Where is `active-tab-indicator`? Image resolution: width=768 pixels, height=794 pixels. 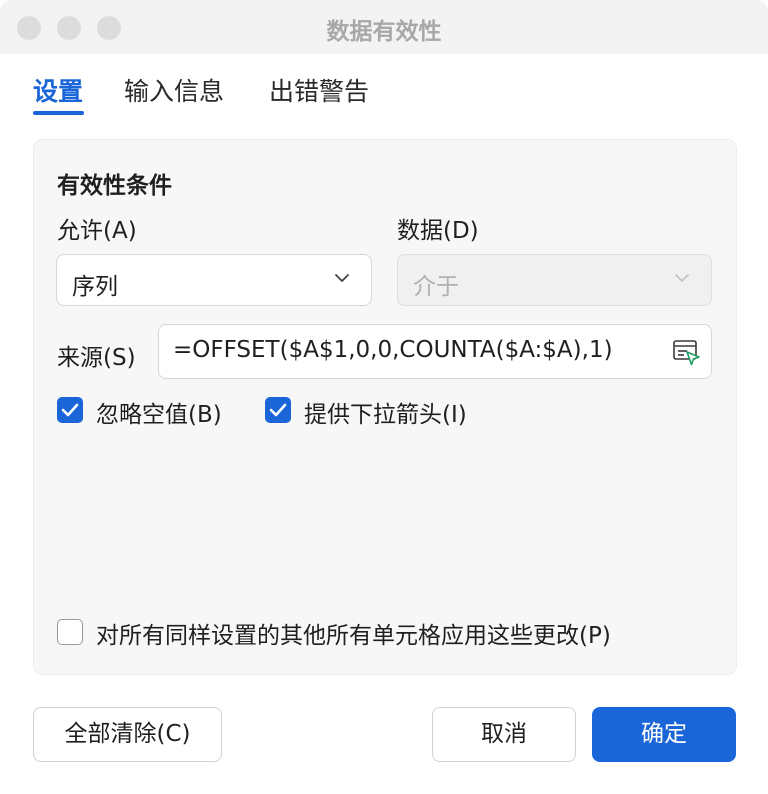
active-tab-indicator is located at coordinates (58, 113).